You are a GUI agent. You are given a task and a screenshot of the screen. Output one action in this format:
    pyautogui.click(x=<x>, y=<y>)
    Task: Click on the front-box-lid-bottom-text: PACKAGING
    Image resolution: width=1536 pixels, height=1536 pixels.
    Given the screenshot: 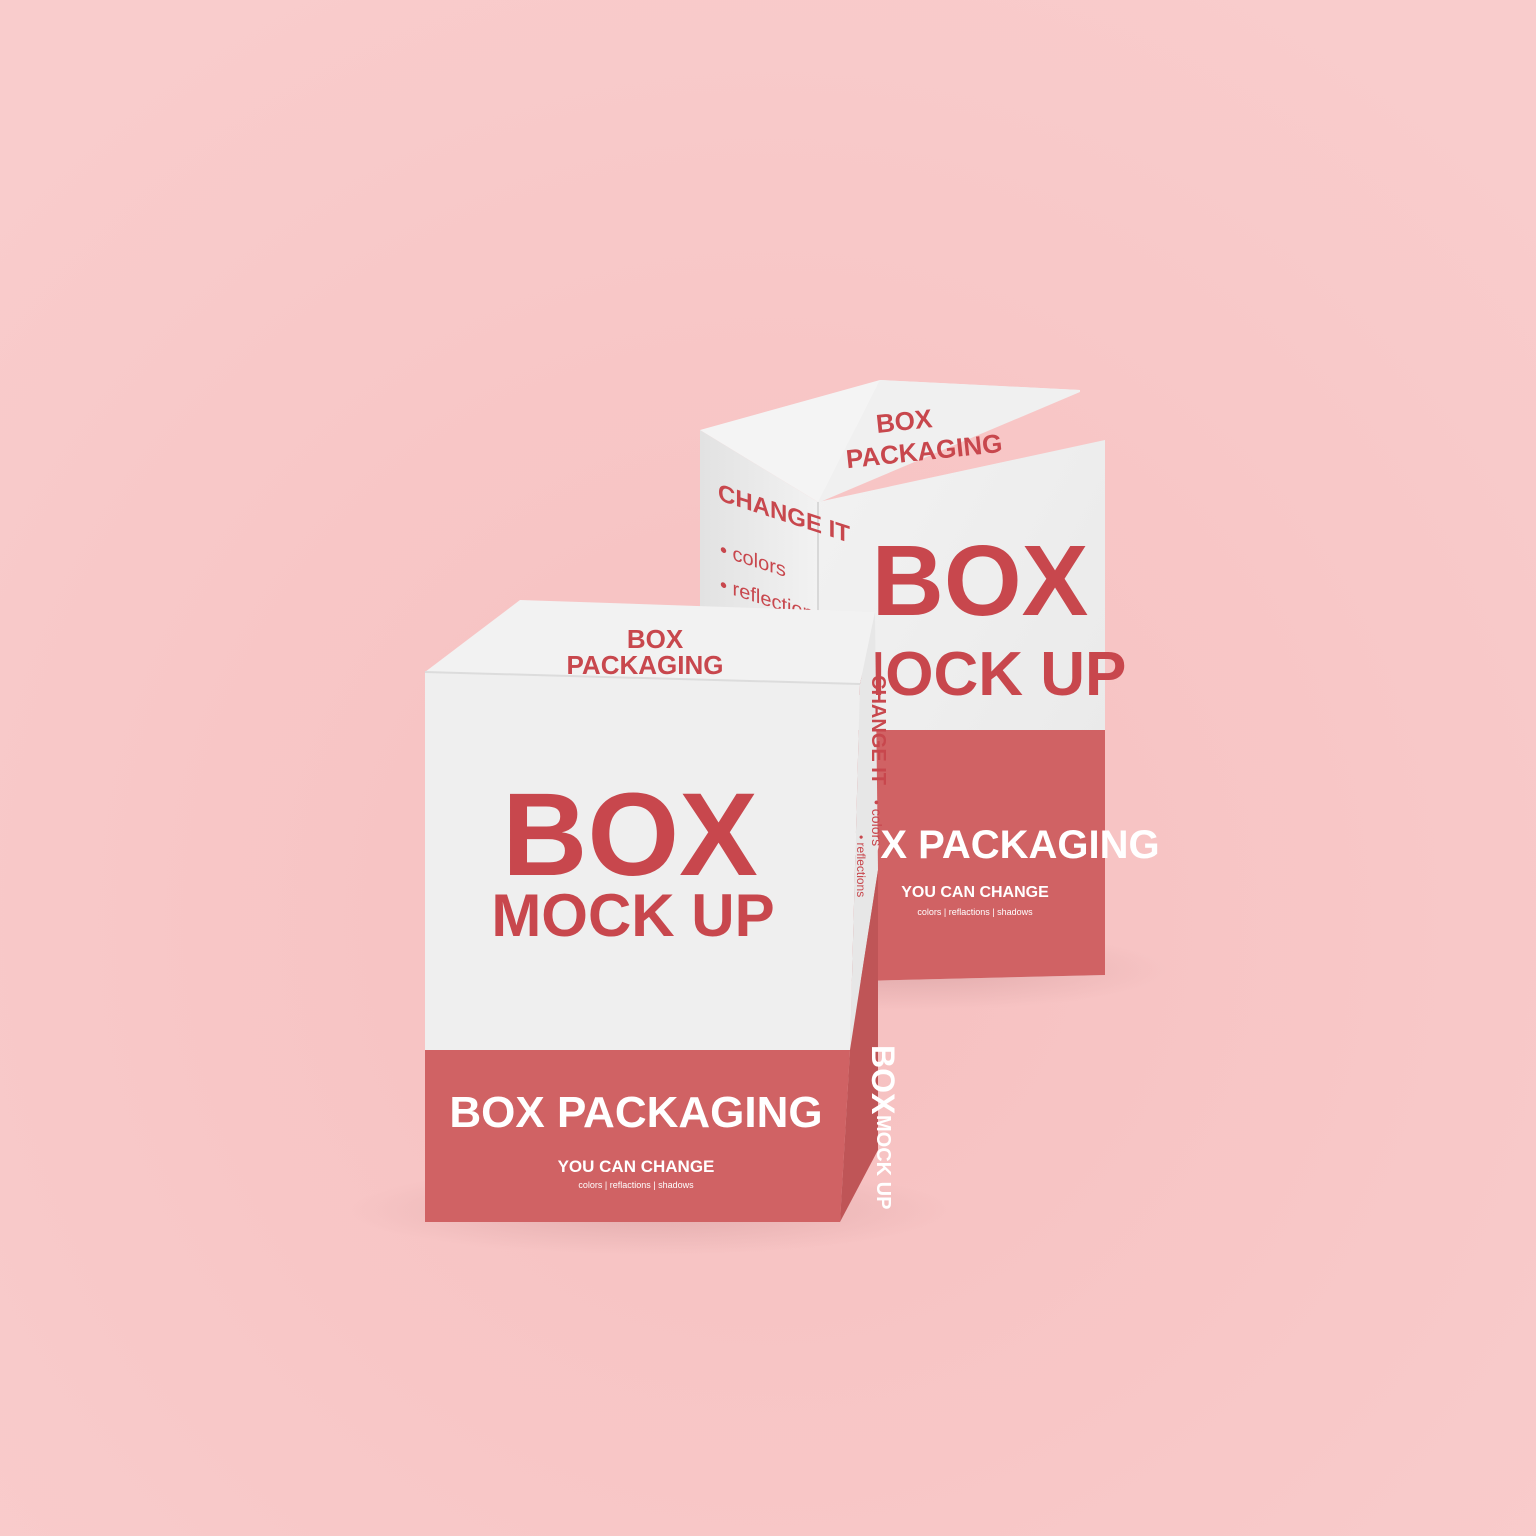 What is the action you would take?
    pyautogui.click(x=645, y=665)
    